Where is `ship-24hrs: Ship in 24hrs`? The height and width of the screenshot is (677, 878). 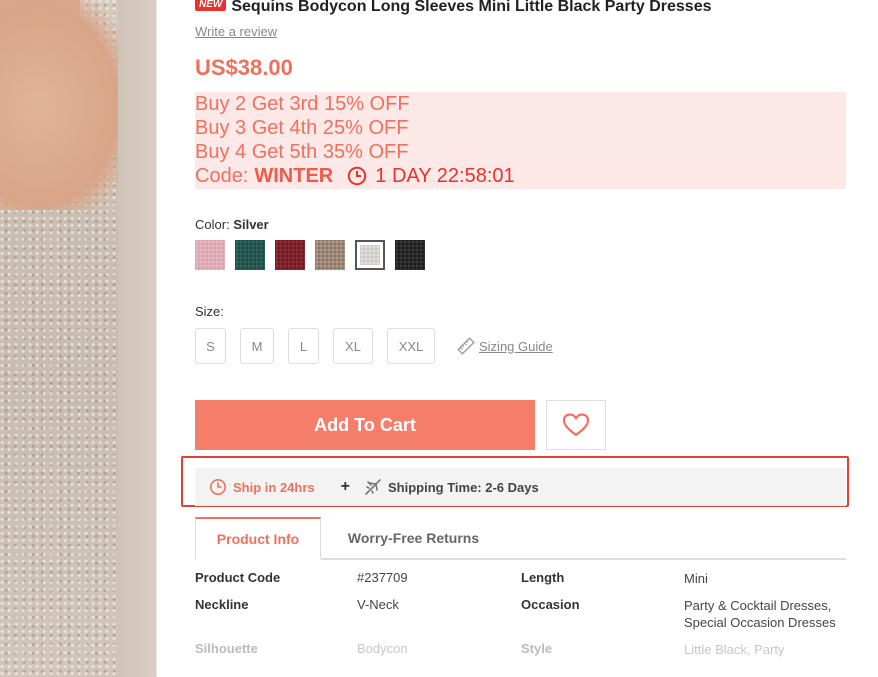
ship-24hrs: Ship in 24hrs is located at coordinates (262, 487).